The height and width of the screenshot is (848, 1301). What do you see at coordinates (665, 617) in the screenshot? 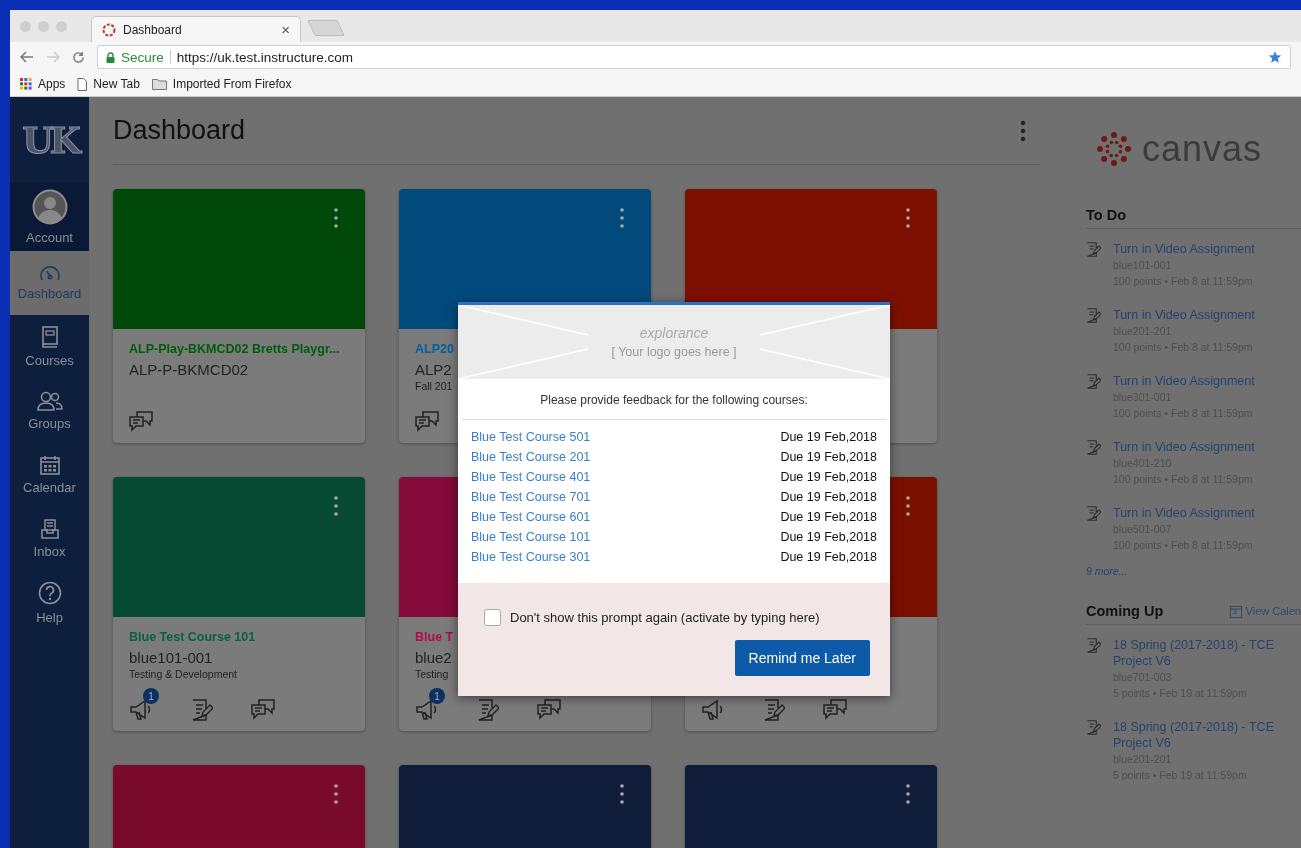
I see `checkbox-label: Don't show this prompt again (activate by typing here)` at bounding box center [665, 617].